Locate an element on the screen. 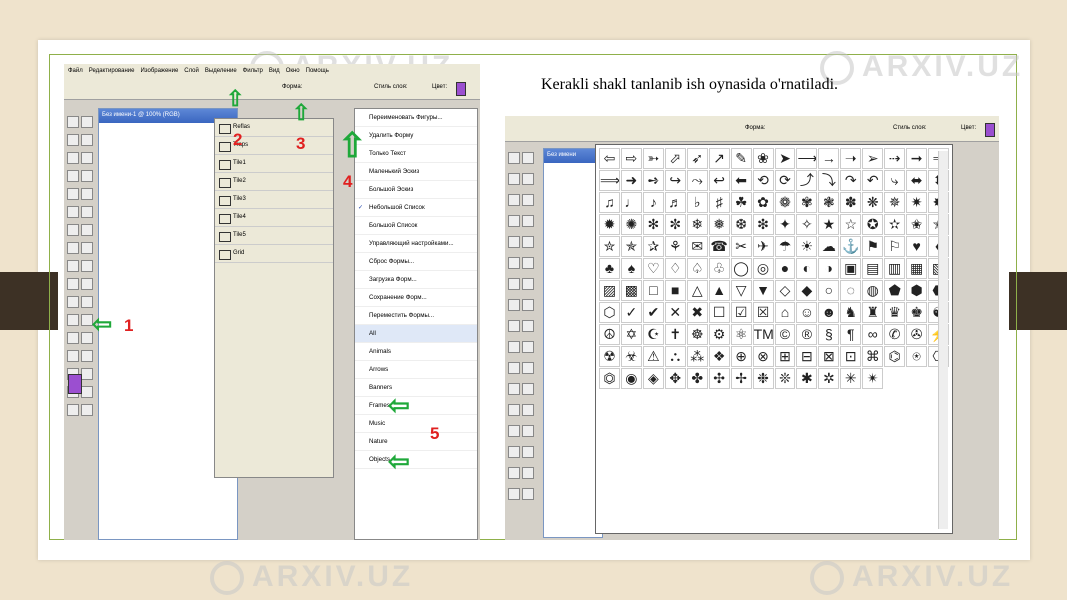  shape-cell: ⟳ is located at coordinates (785, 180).